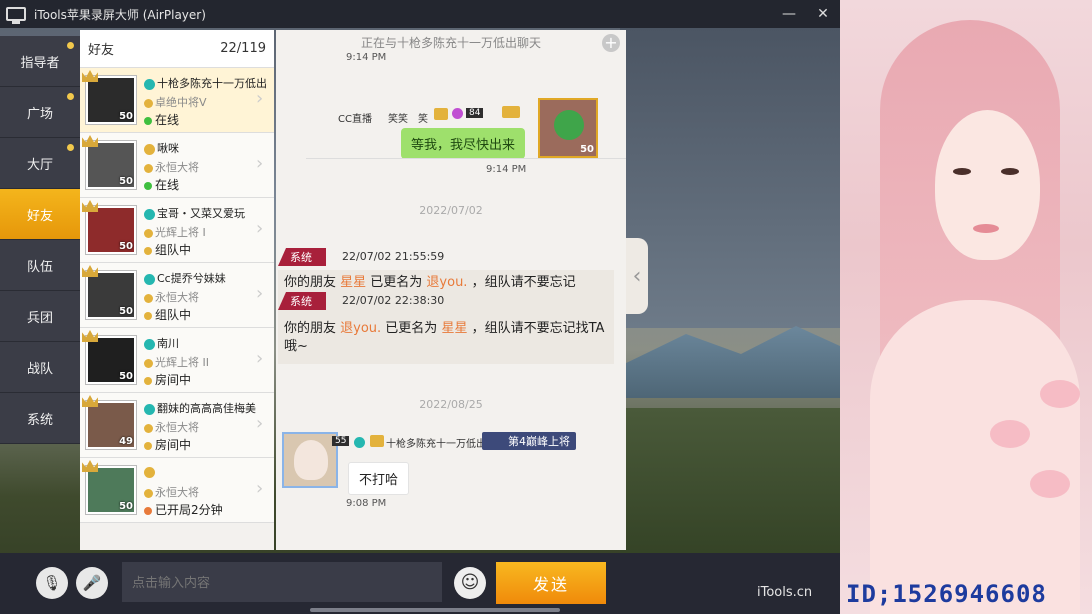 The width and height of the screenshot is (1092, 614). I want to click on notification-dot, so click(70, 45).